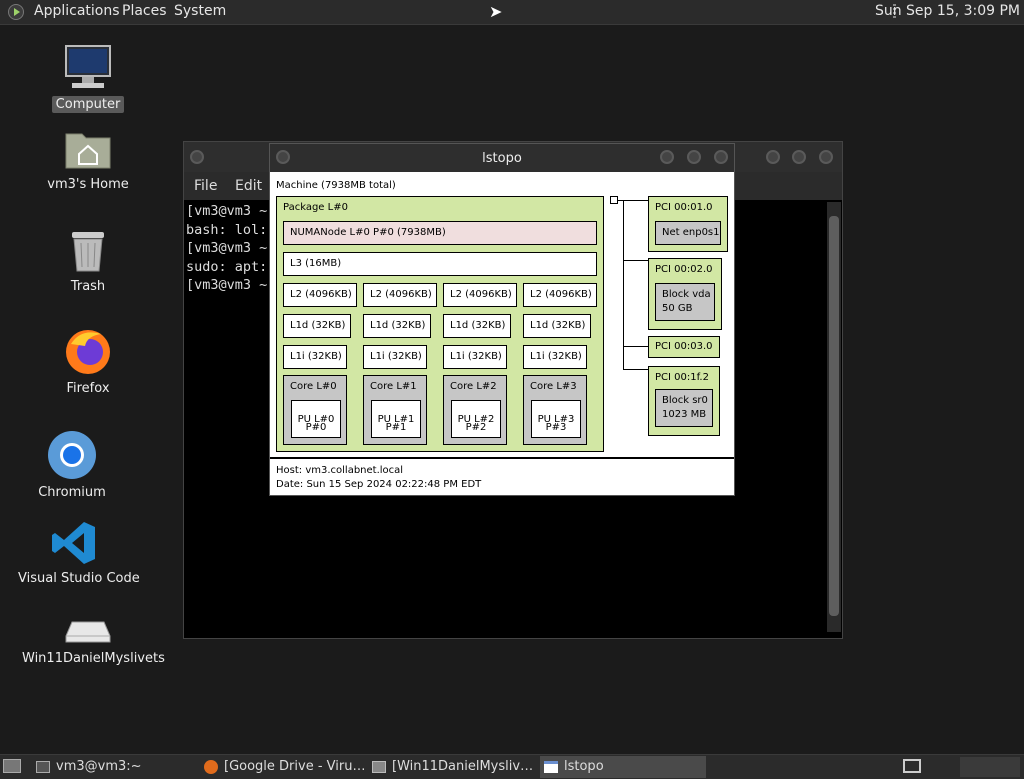 The width and height of the screenshot is (1024, 779). I want to click on home-folder-icon, so click(88, 151).